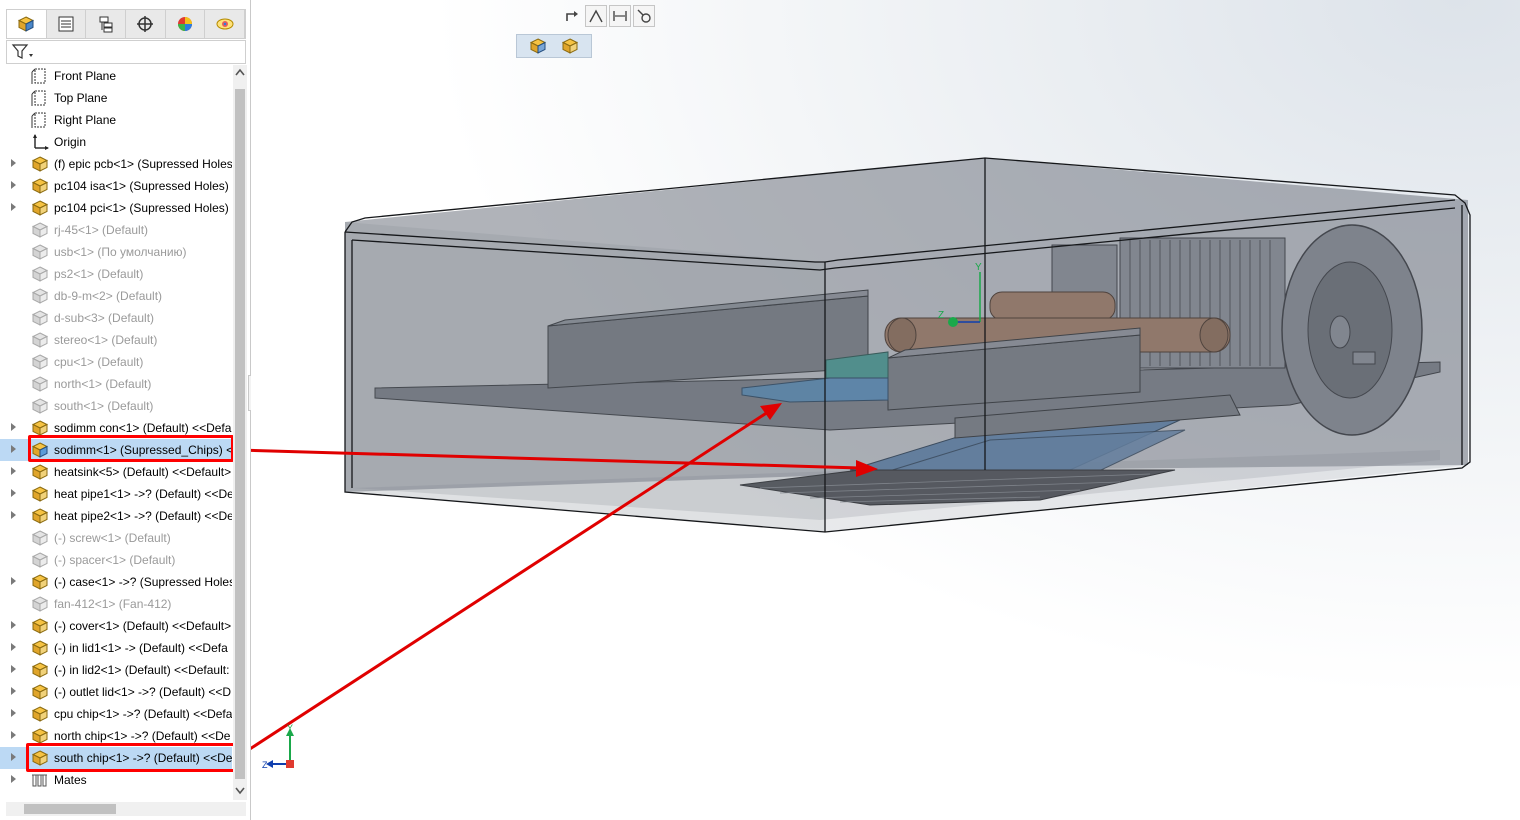  Describe the element at coordinates (116, 318) in the screenshot. I see `tree-item: d-sub<3> (Default)` at that location.